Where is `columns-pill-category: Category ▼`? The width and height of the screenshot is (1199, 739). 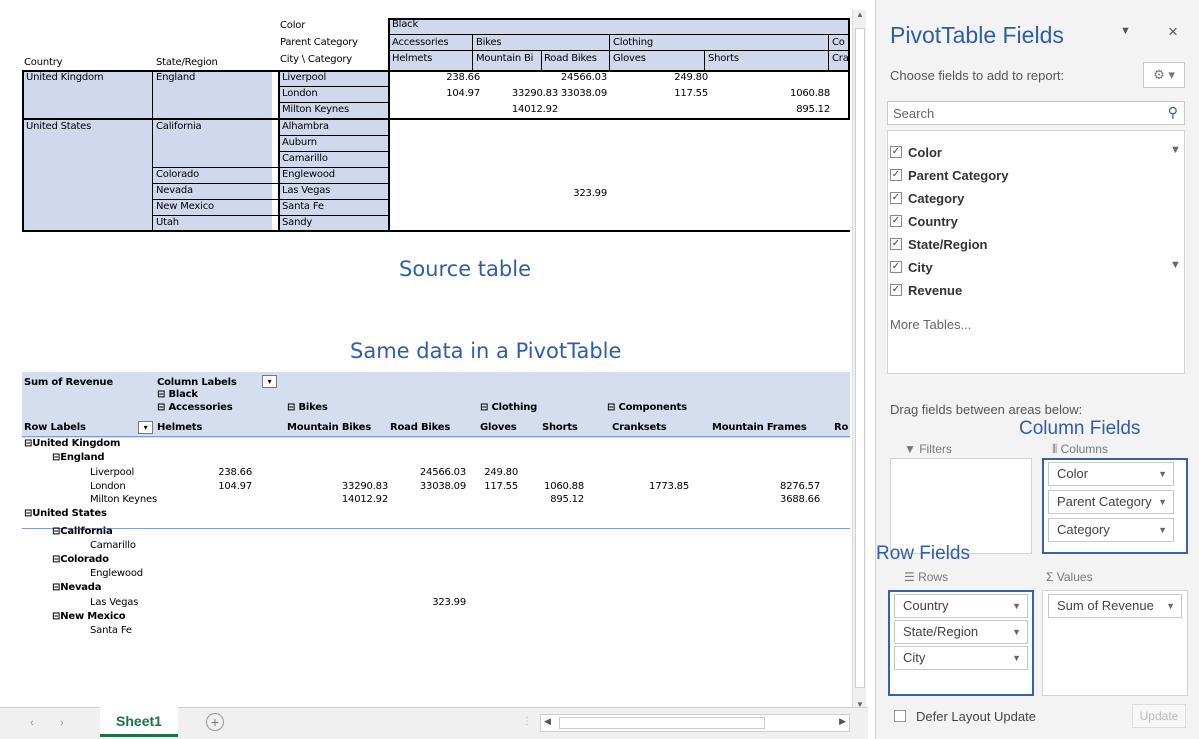 columns-pill-category: Category ▼ is located at coordinates (1111, 530).